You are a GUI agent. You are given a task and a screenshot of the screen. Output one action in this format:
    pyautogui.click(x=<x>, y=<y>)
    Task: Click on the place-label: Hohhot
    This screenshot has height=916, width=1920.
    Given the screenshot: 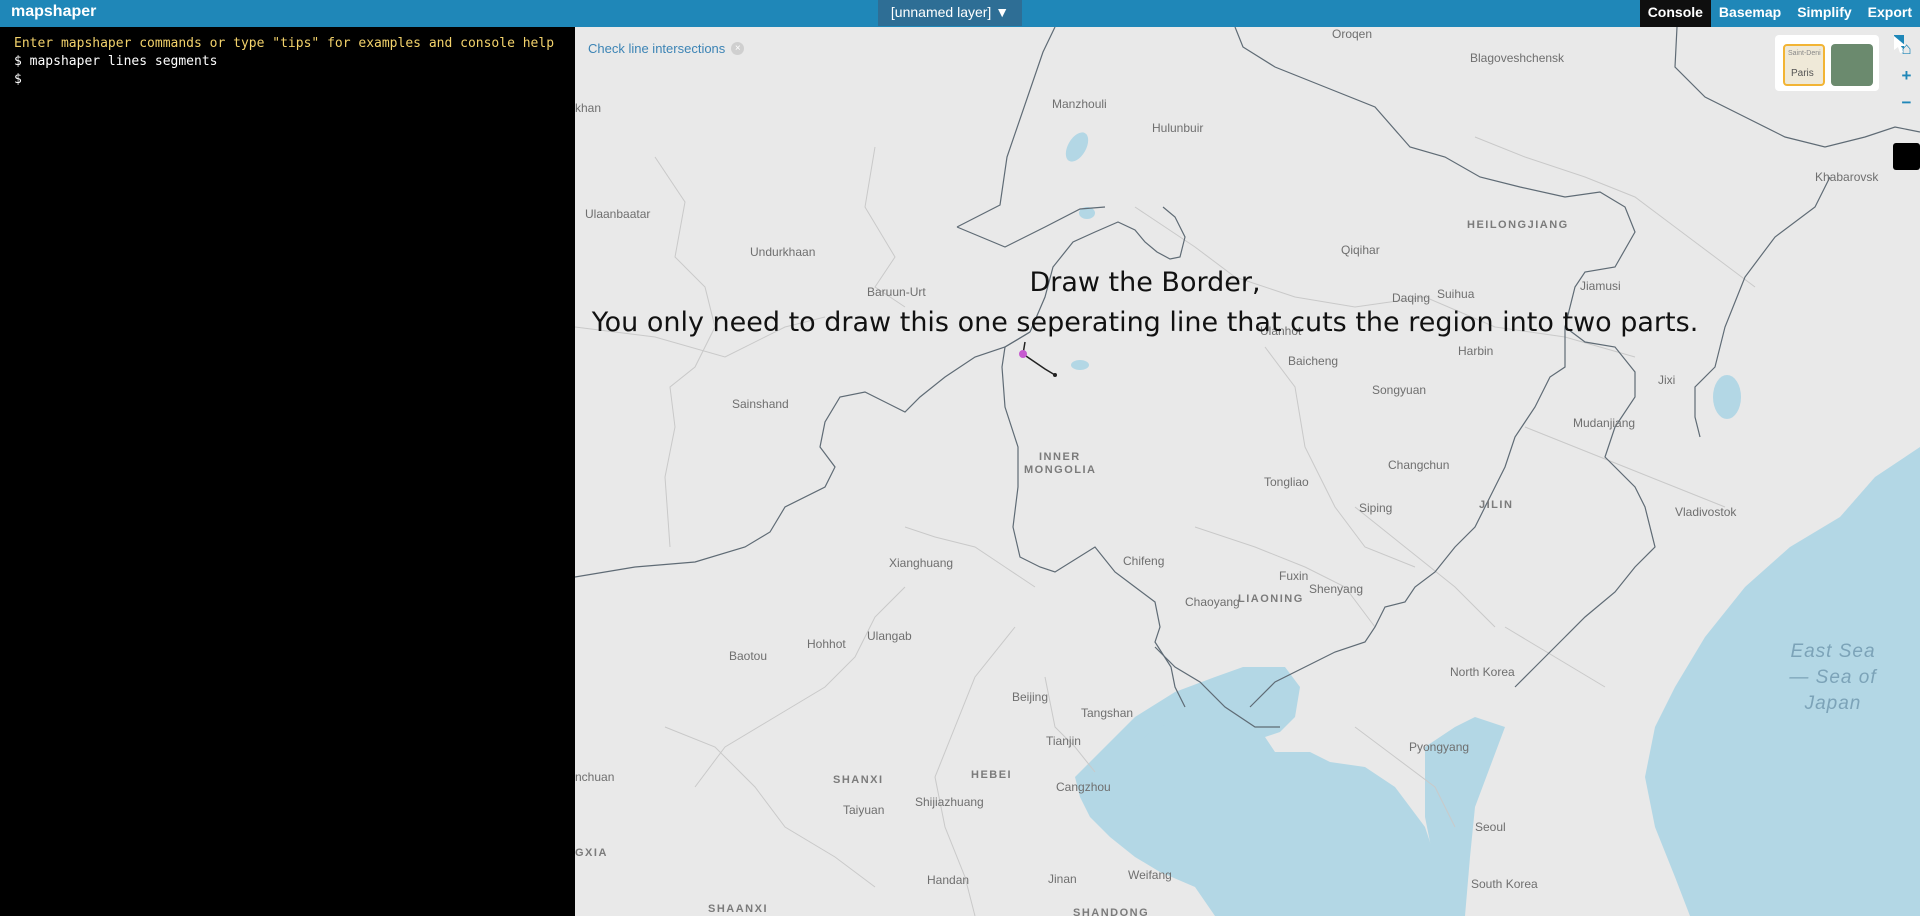 What is the action you would take?
    pyautogui.click(x=826, y=644)
    